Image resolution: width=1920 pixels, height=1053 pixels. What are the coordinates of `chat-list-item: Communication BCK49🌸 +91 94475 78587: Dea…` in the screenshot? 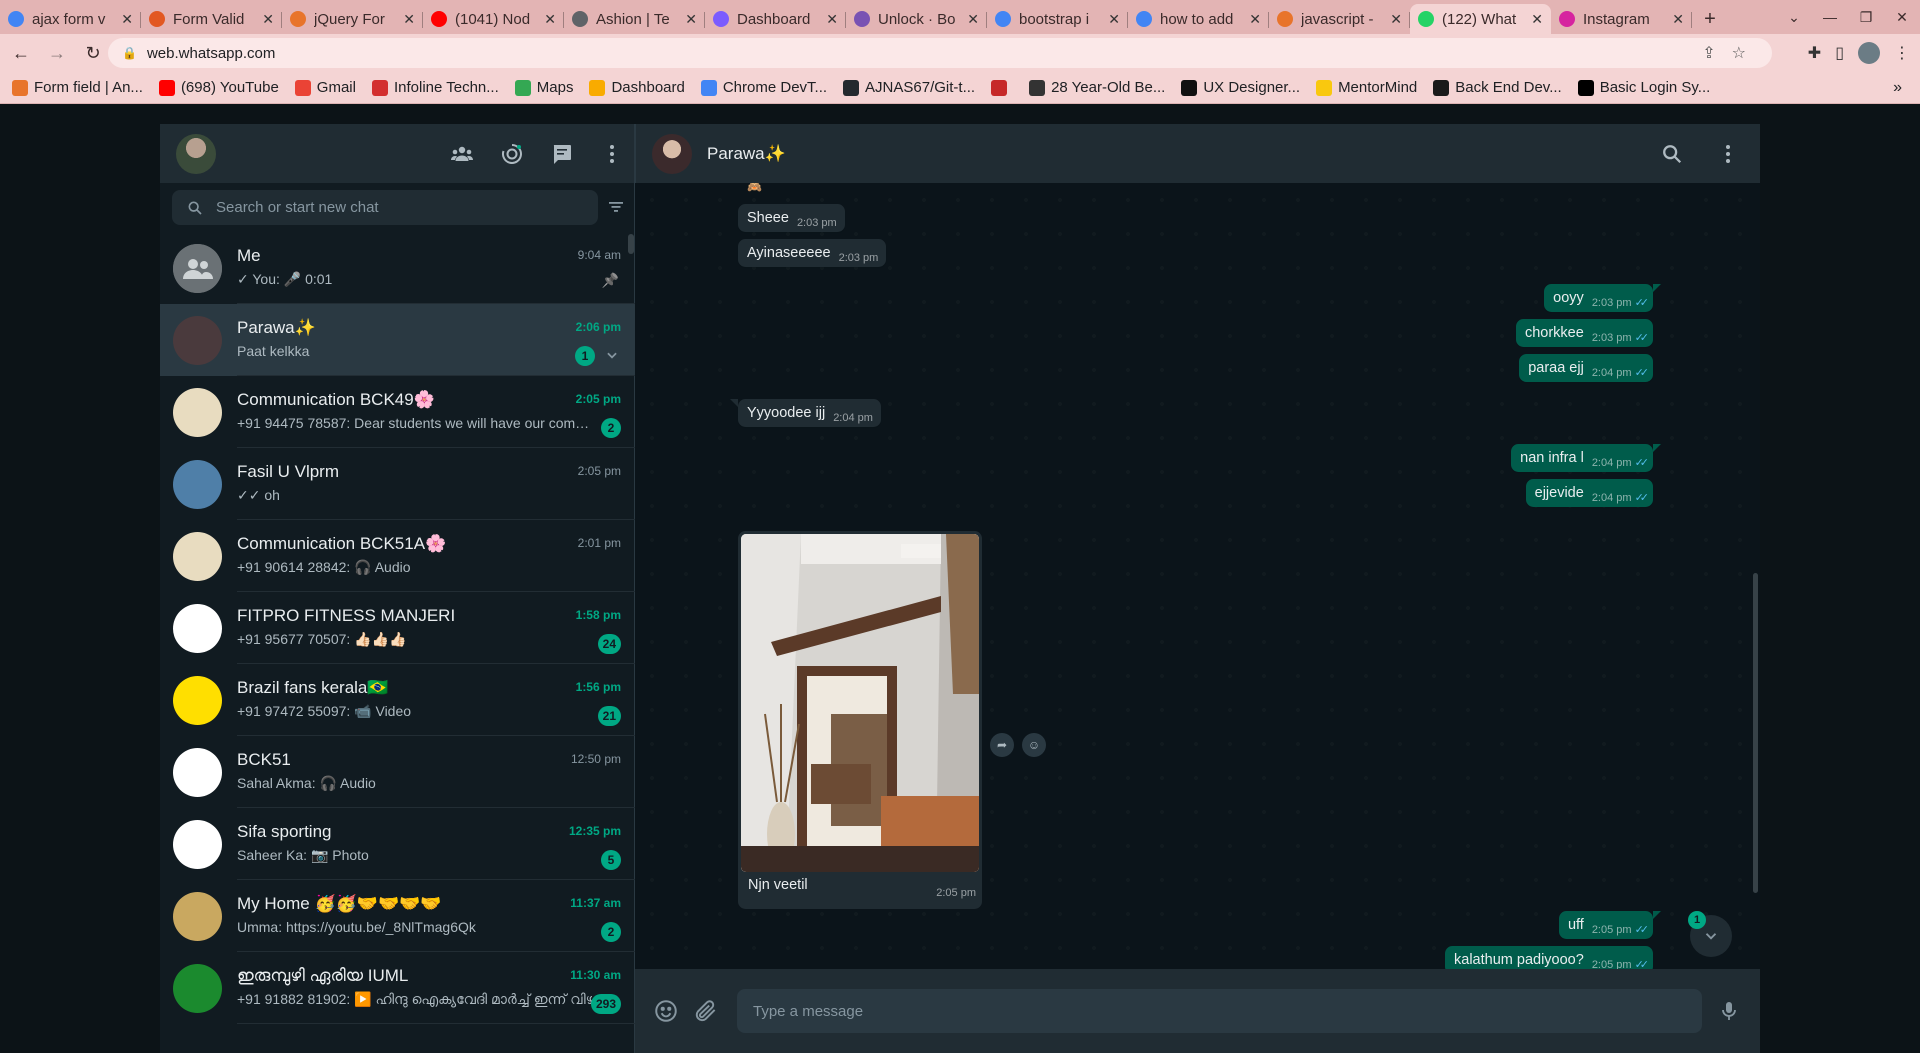 It's located at (397, 412).